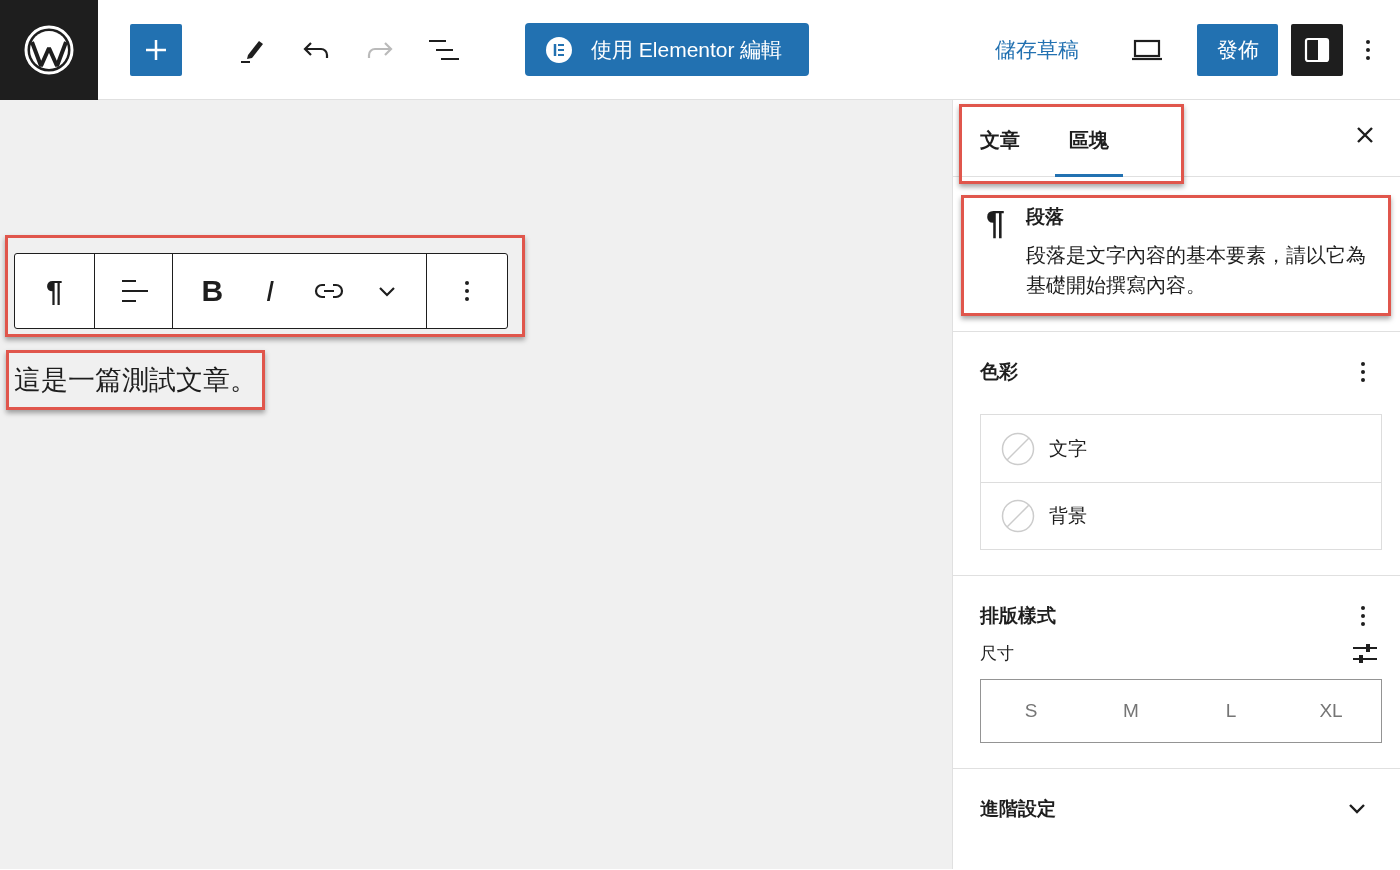 This screenshot has width=1400, height=870. What do you see at coordinates (135, 380) in the screenshot?
I see `paragraph-text: 這是一篇測試文章。` at bounding box center [135, 380].